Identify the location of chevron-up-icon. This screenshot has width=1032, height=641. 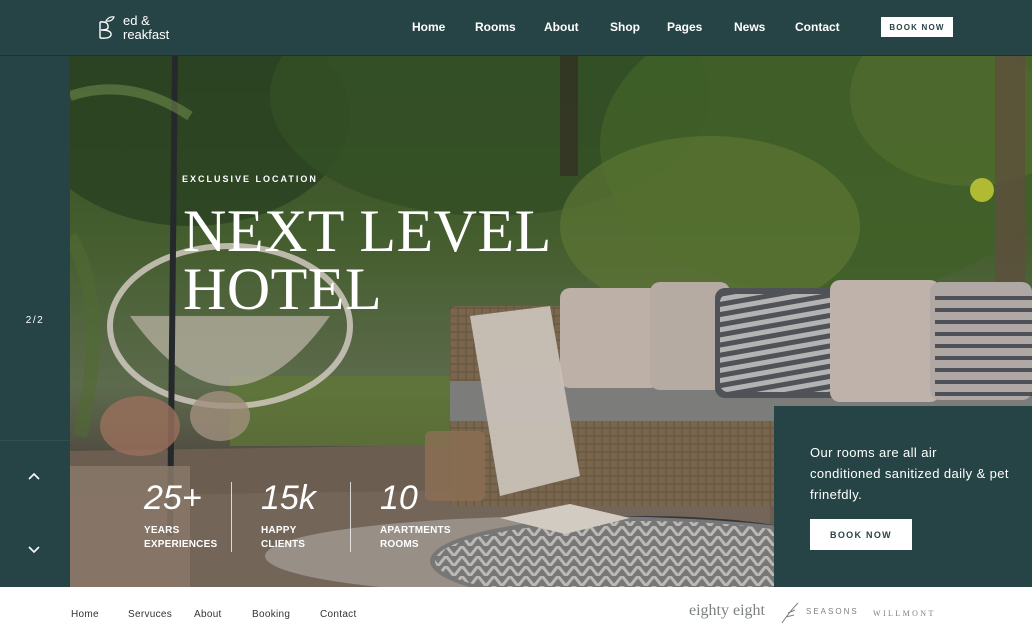
(34, 476).